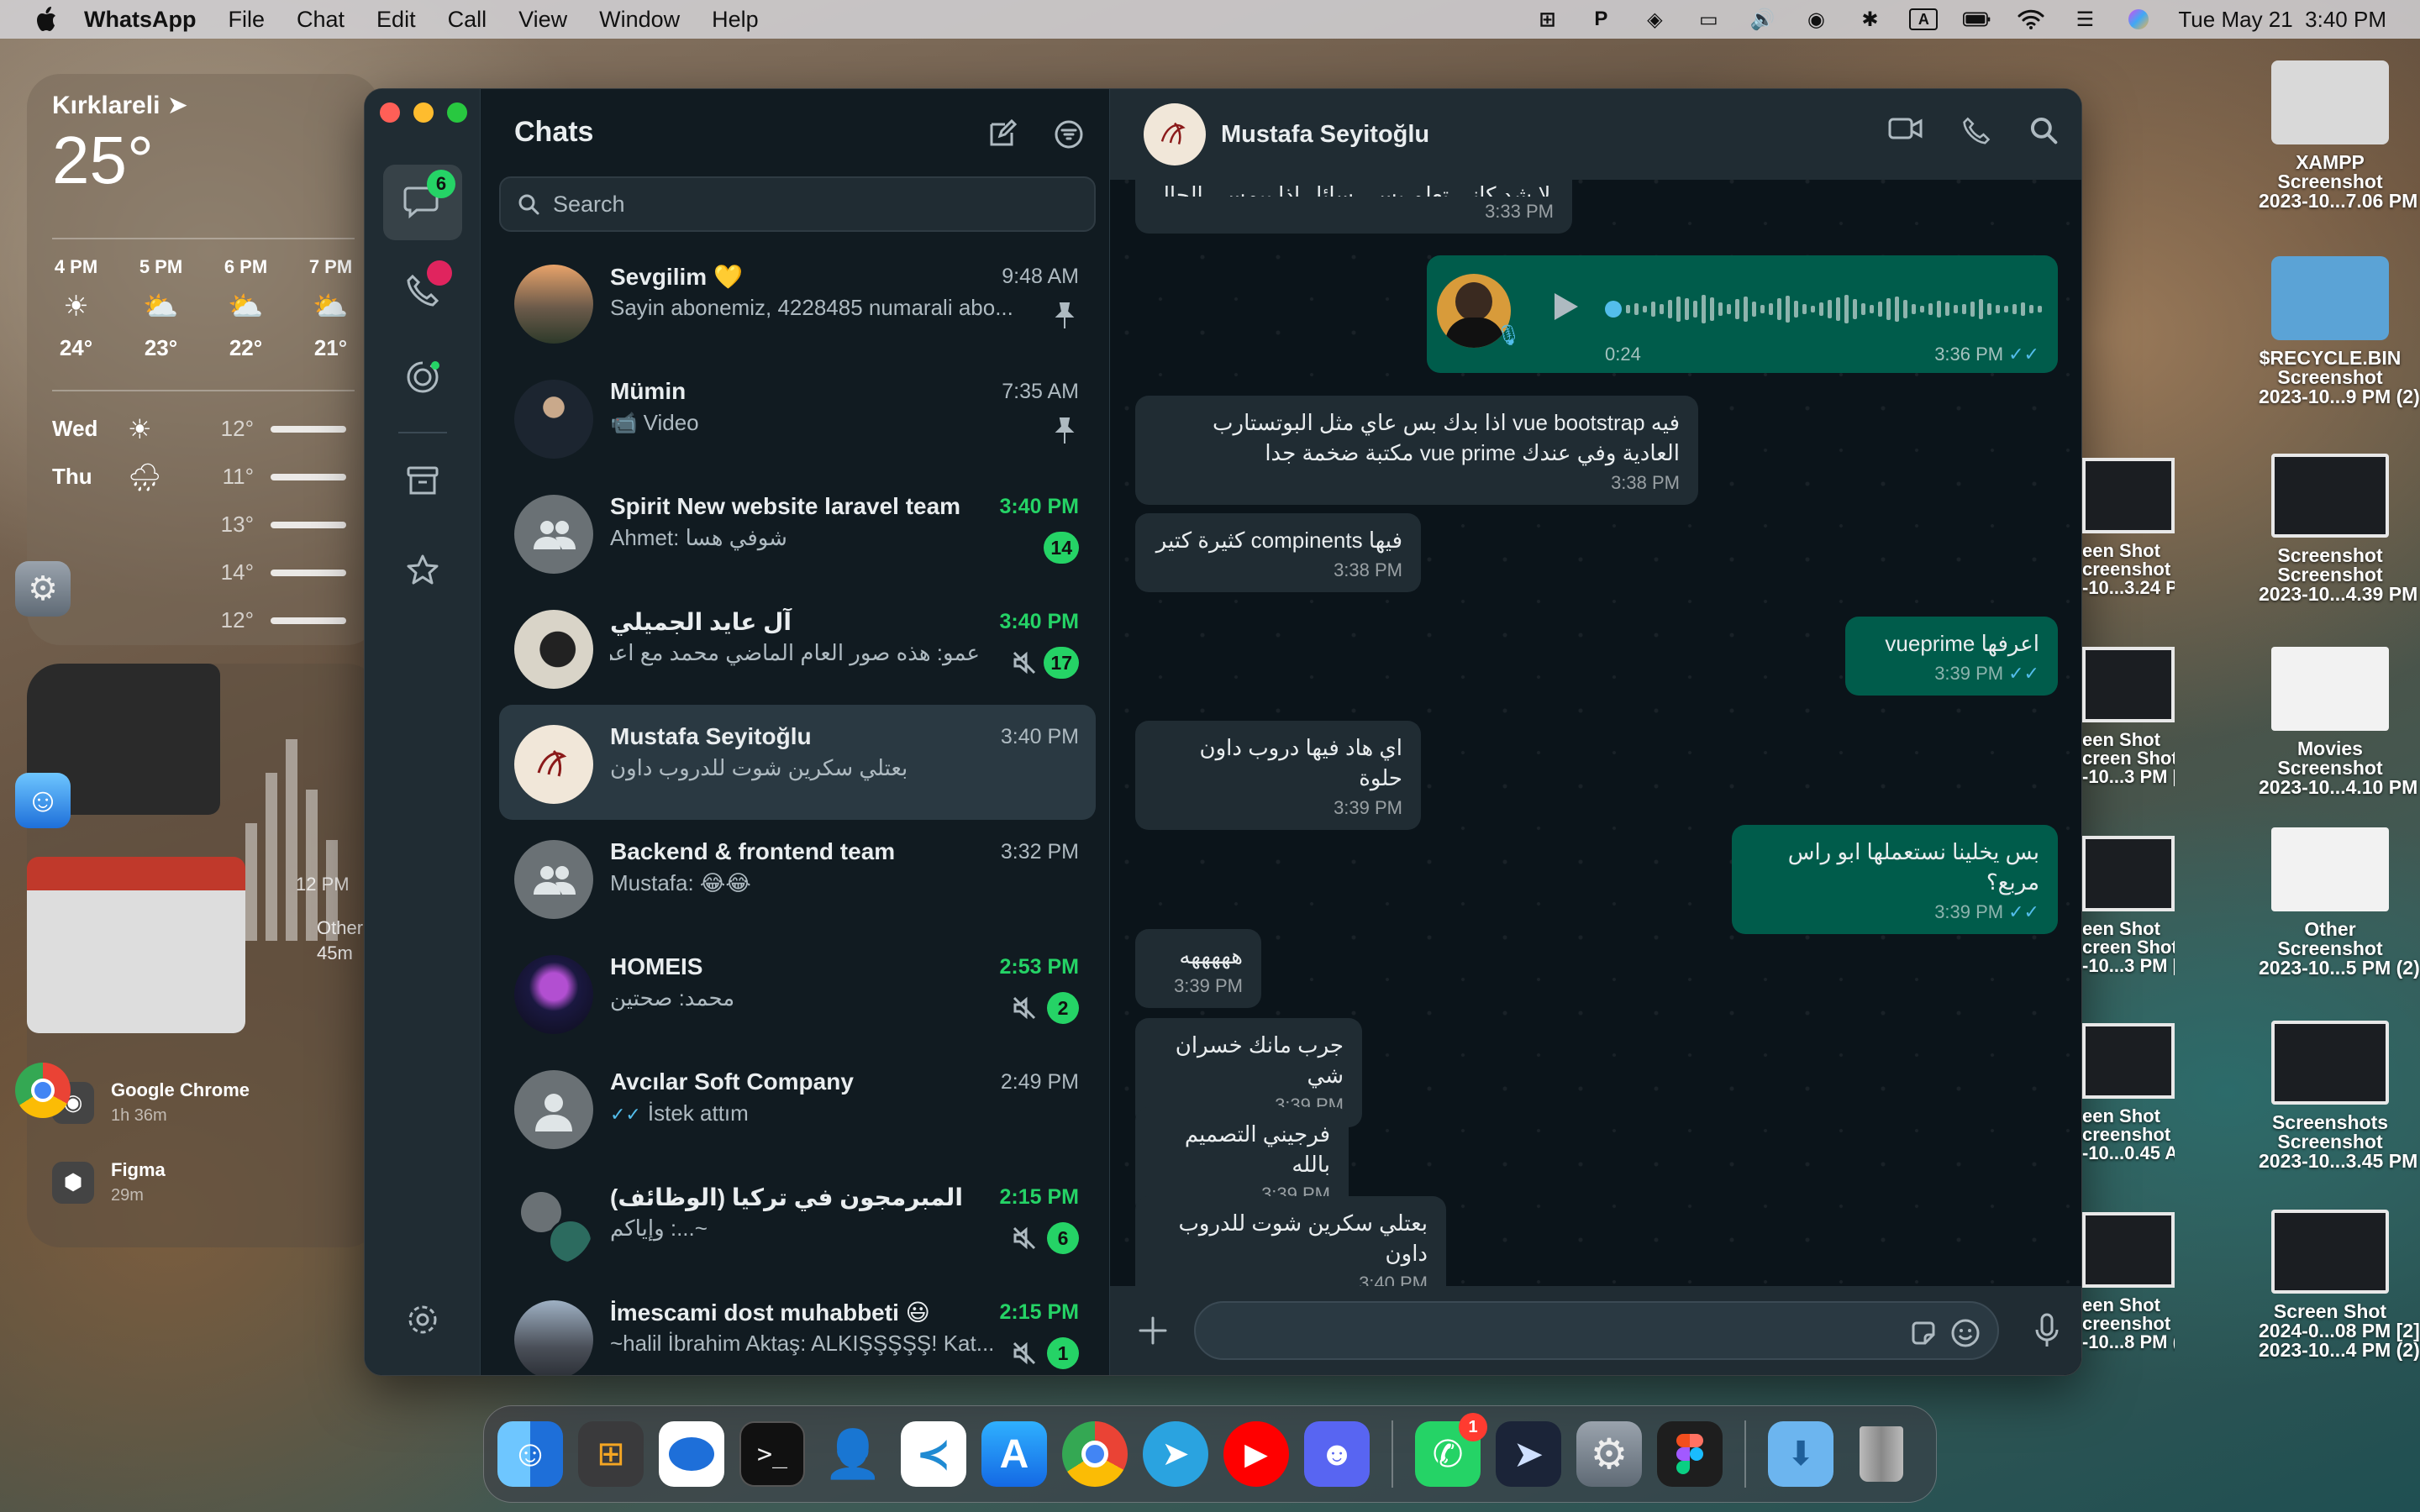 Image resolution: width=2420 pixels, height=1512 pixels. Describe the element at coordinates (1565, 307) in the screenshot. I see `play-icon` at that location.